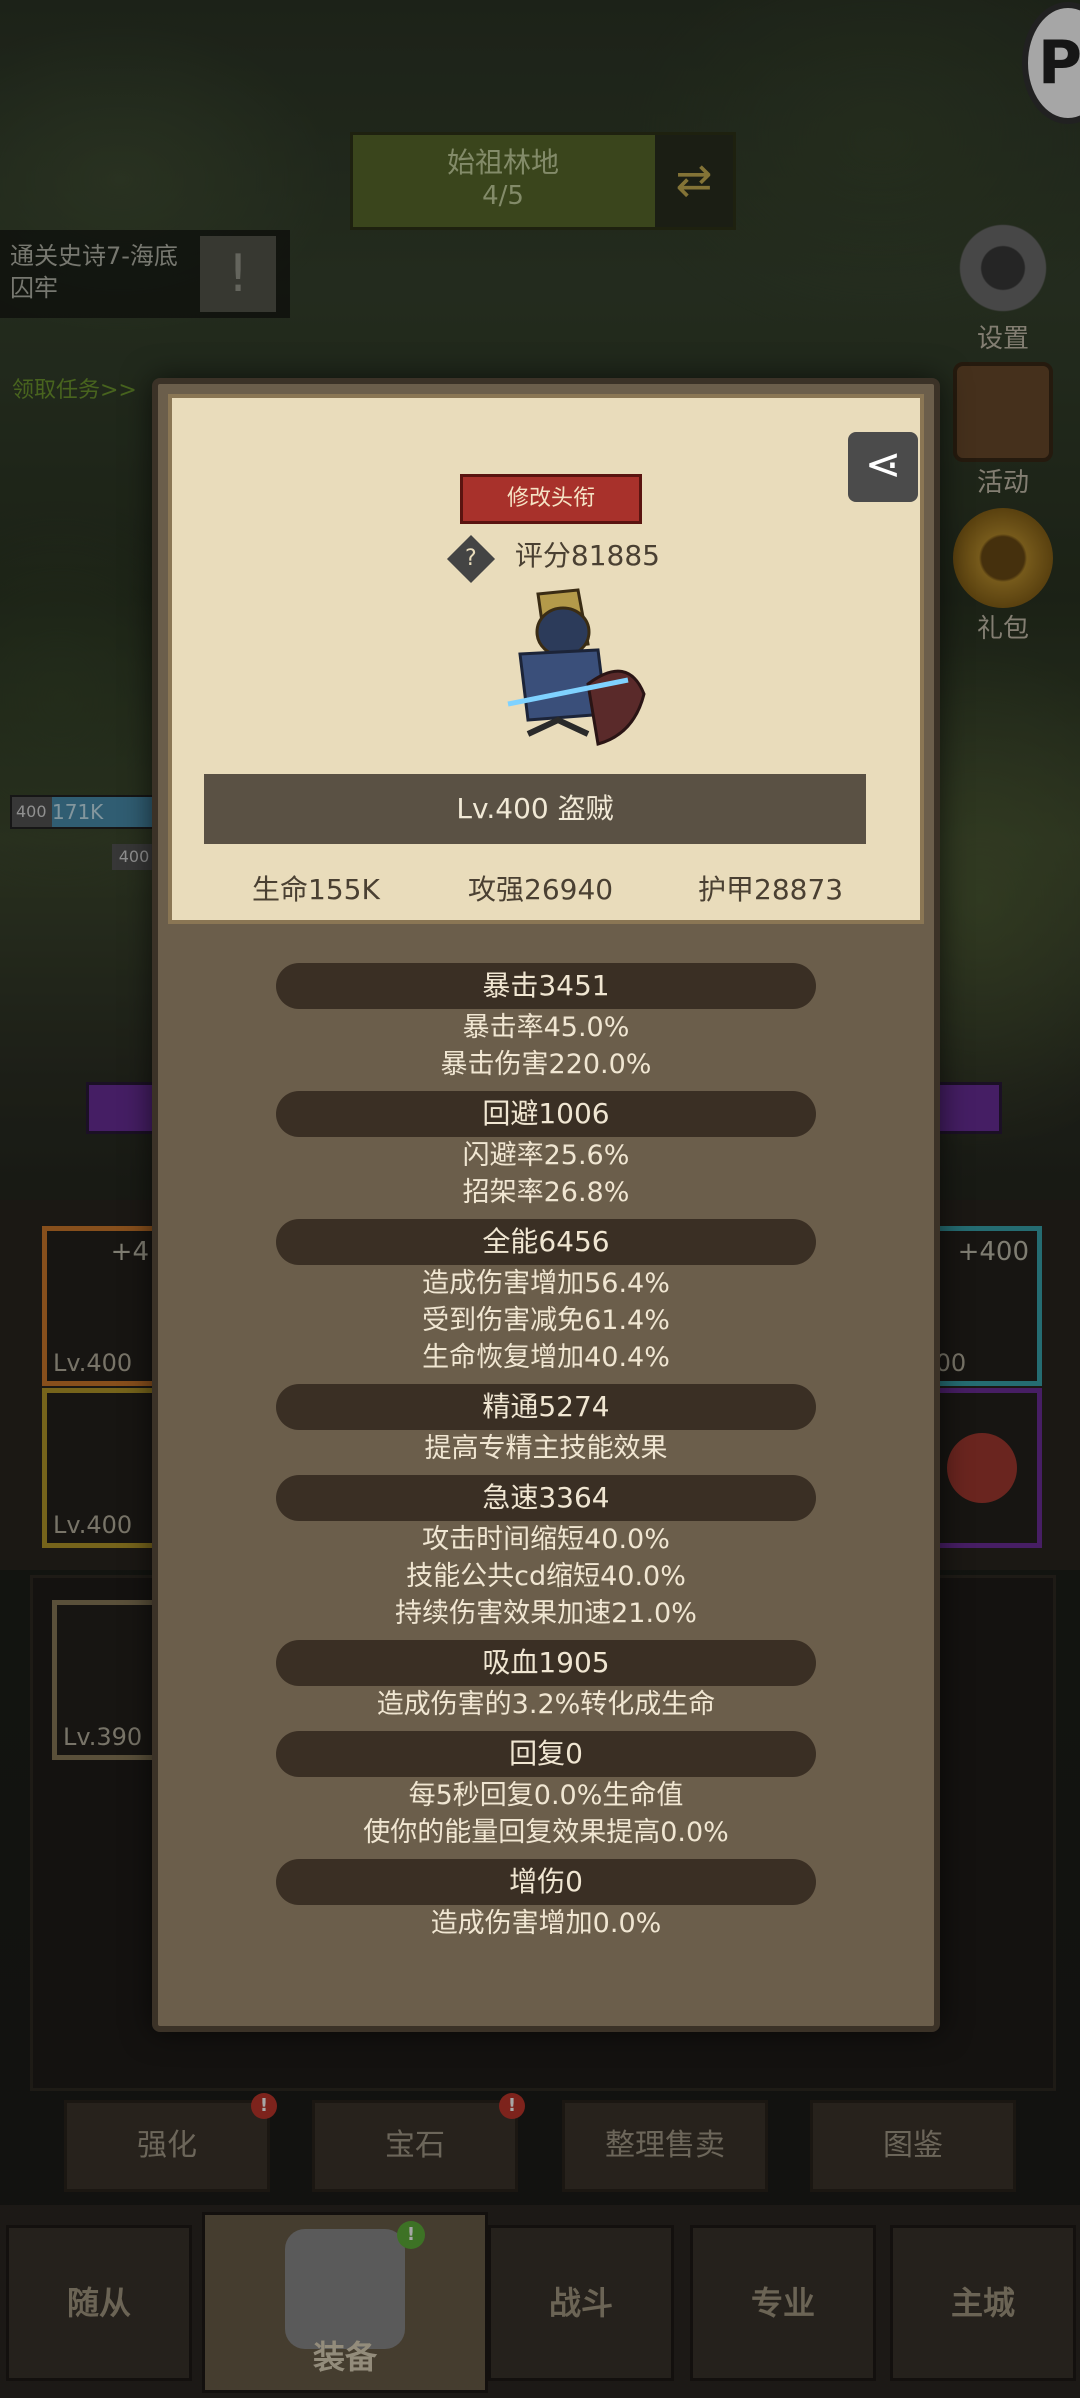  I want to click on stat-line: 提高专精主技能效果, so click(546, 1448).